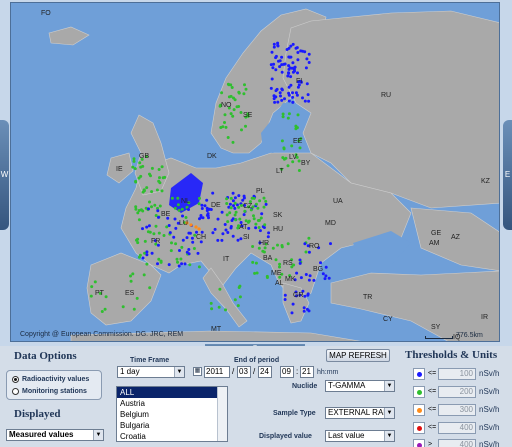 The height and width of the screenshot is (447, 512). What do you see at coordinates (358, 355) in the screenshot?
I see `map-refresh-button: MAP REFRESH` at bounding box center [358, 355].